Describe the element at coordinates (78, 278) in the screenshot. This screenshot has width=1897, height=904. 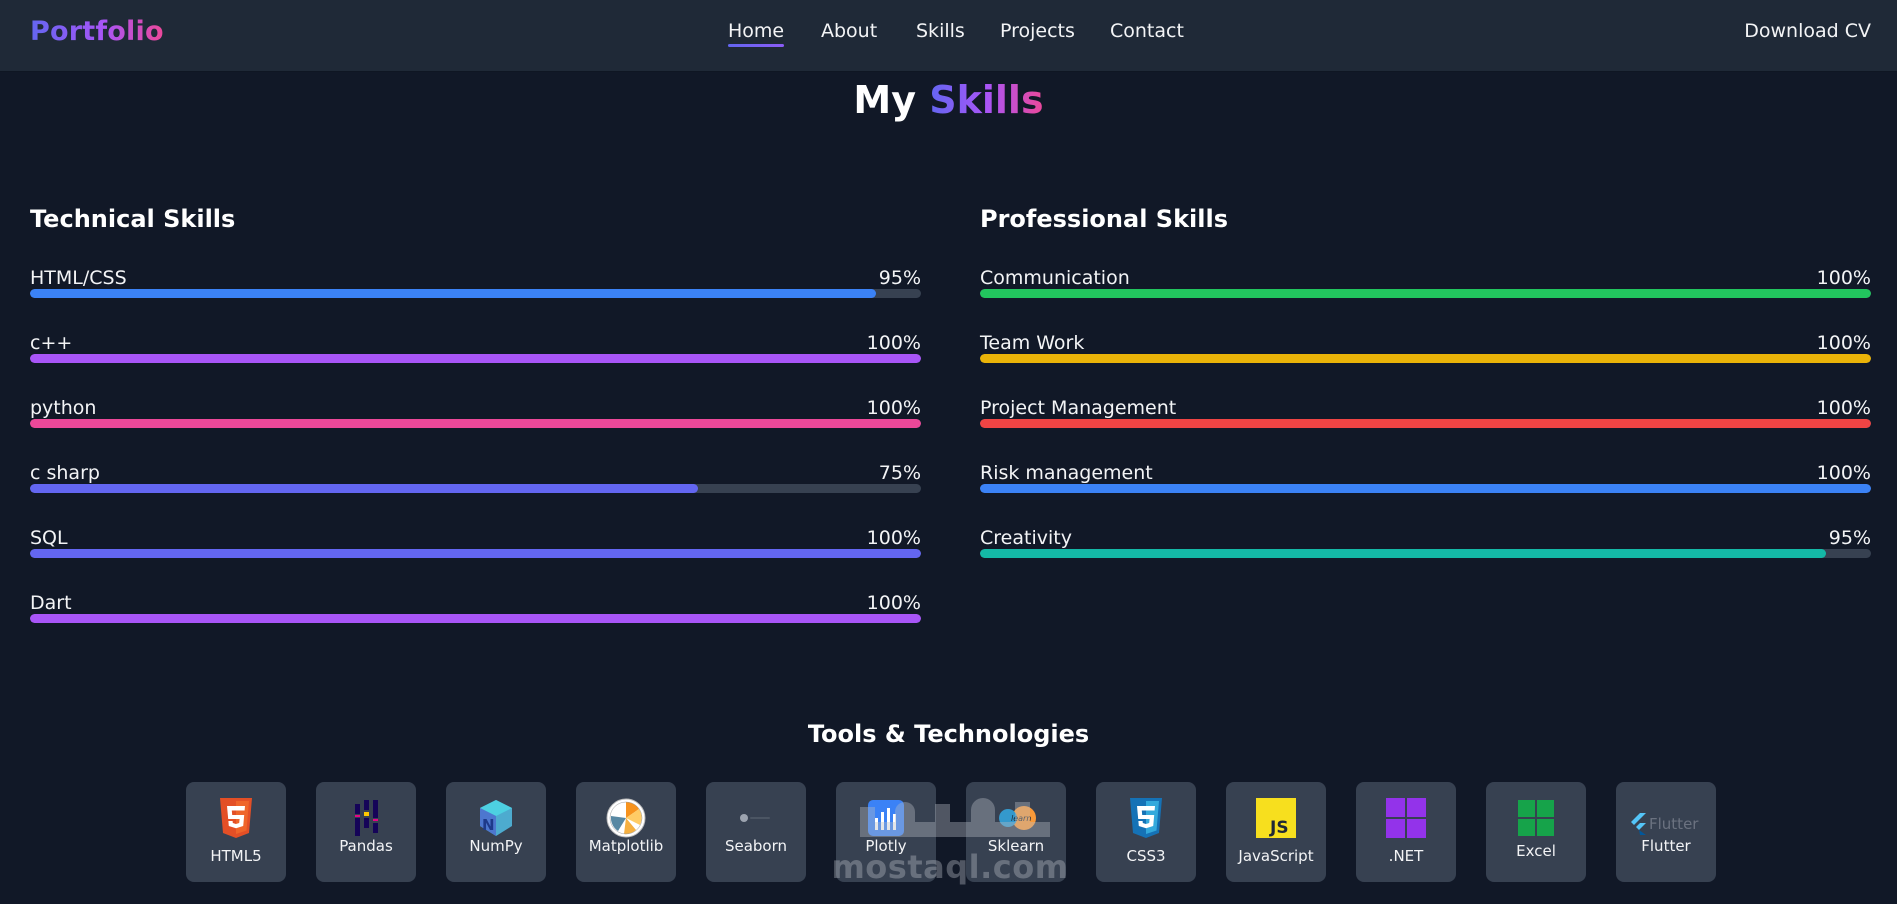
I see `skill-label: HTML/CSS` at that location.